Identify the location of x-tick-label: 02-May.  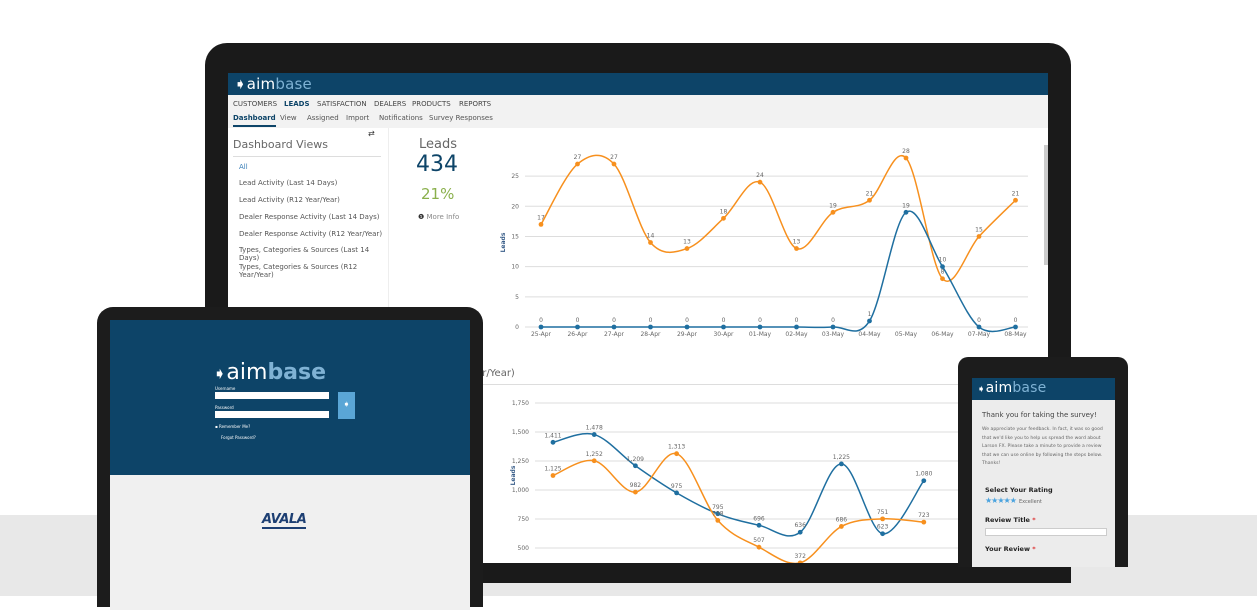
(796, 334).